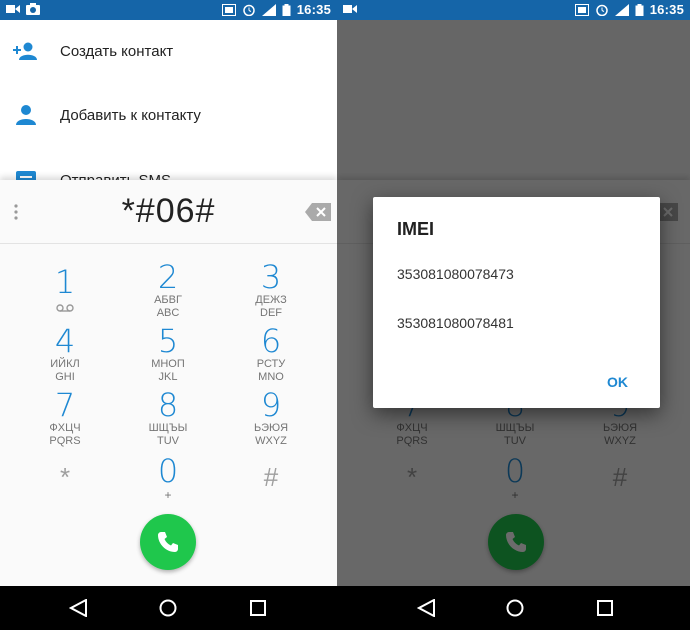  I want to click on create-contact-action: Создать контакт, so click(168, 51).